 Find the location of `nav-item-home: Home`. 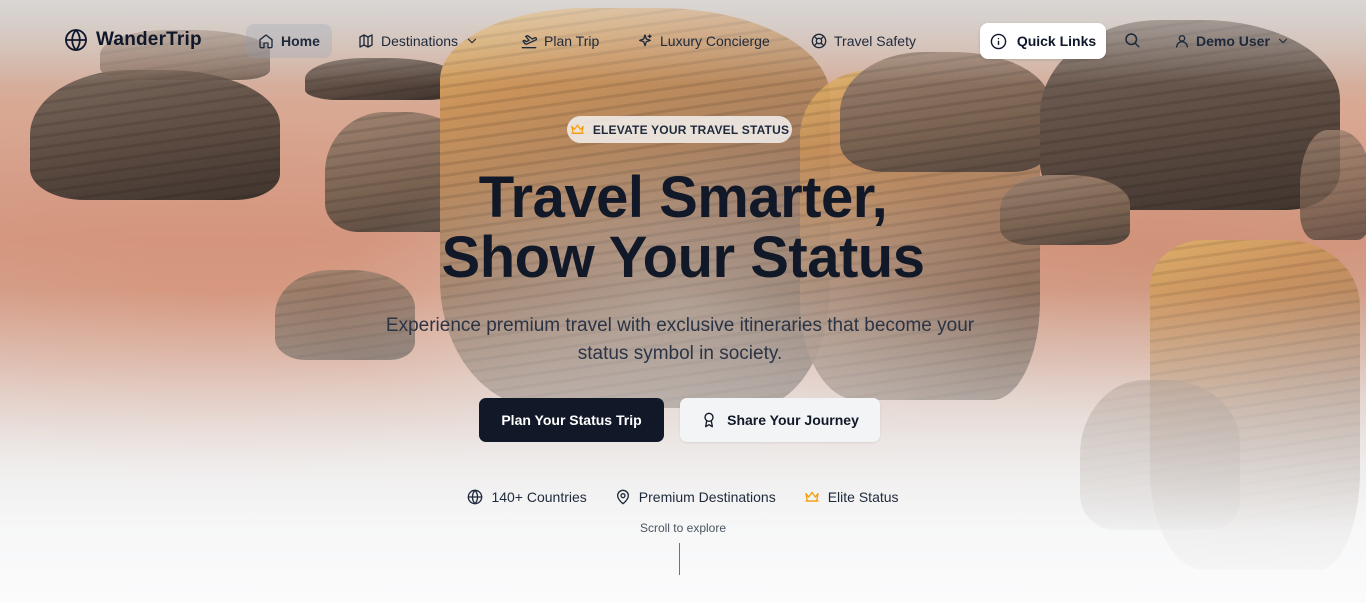

nav-item-home: Home is located at coordinates (289, 41).